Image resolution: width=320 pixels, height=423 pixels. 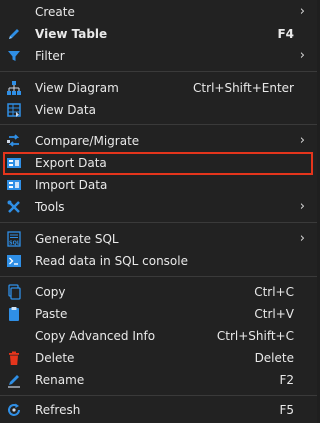 What do you see at coordinates (50, 207) in the screenshot?
I see `menu-item-label: Tools` at bounding box center [50, 207].